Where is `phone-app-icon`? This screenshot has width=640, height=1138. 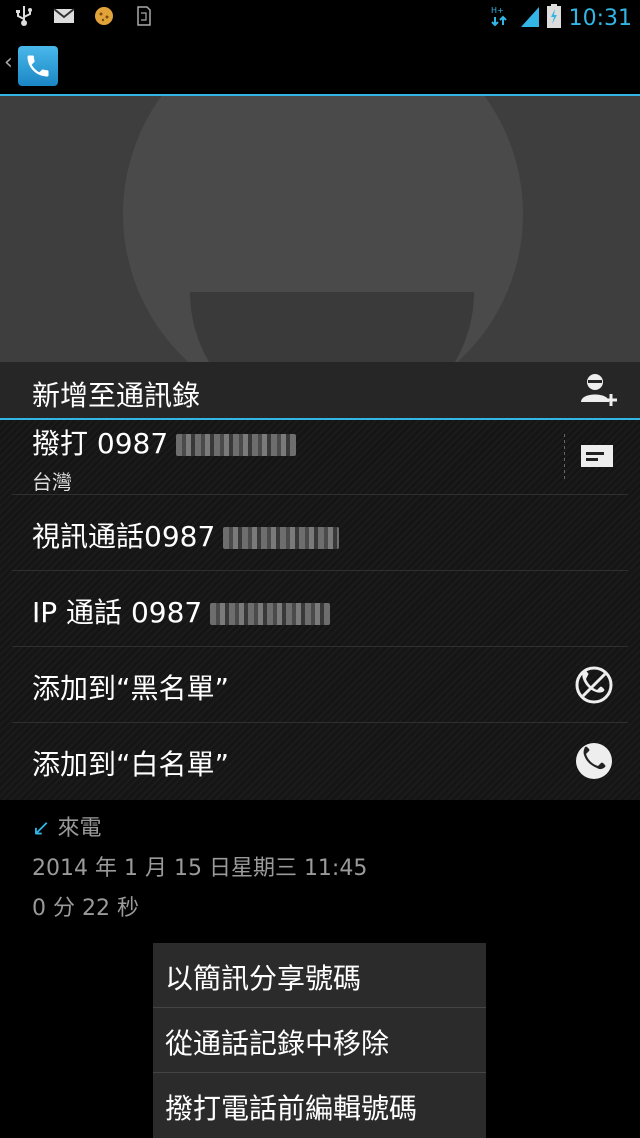
phone-app-icon is located at coordinates (38, 66).